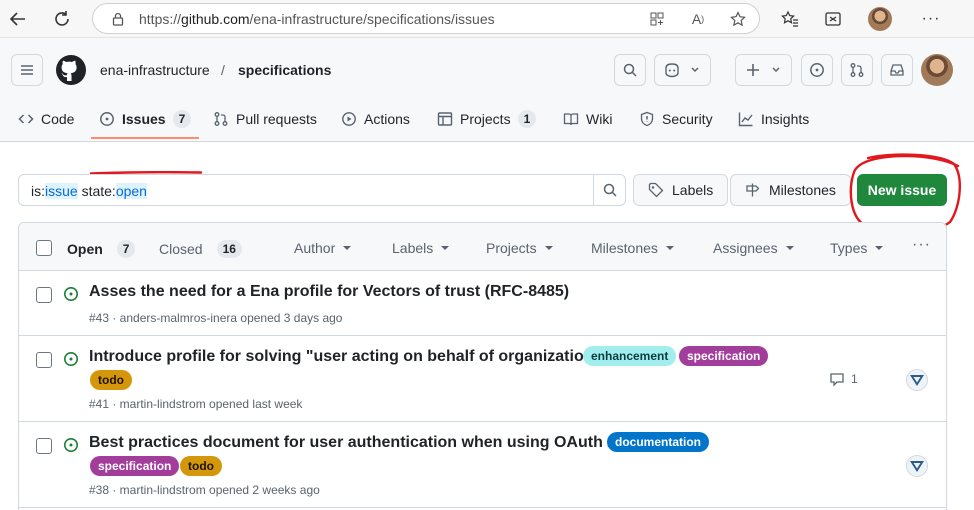 The height and width of the screenshot is (510, 974). What do you see at coordinates (322, 190) in the screenshot?
I see `issues-search-input: is:issue state:open` at bounding box center [322, 190].